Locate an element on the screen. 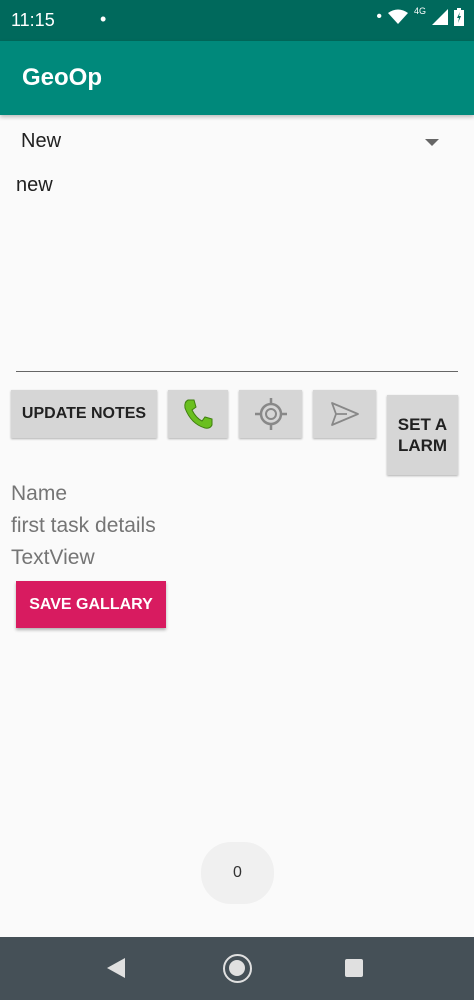 This screenshot has width=474, height=1000. gps-target-icon is located at coordinates (270, 414).